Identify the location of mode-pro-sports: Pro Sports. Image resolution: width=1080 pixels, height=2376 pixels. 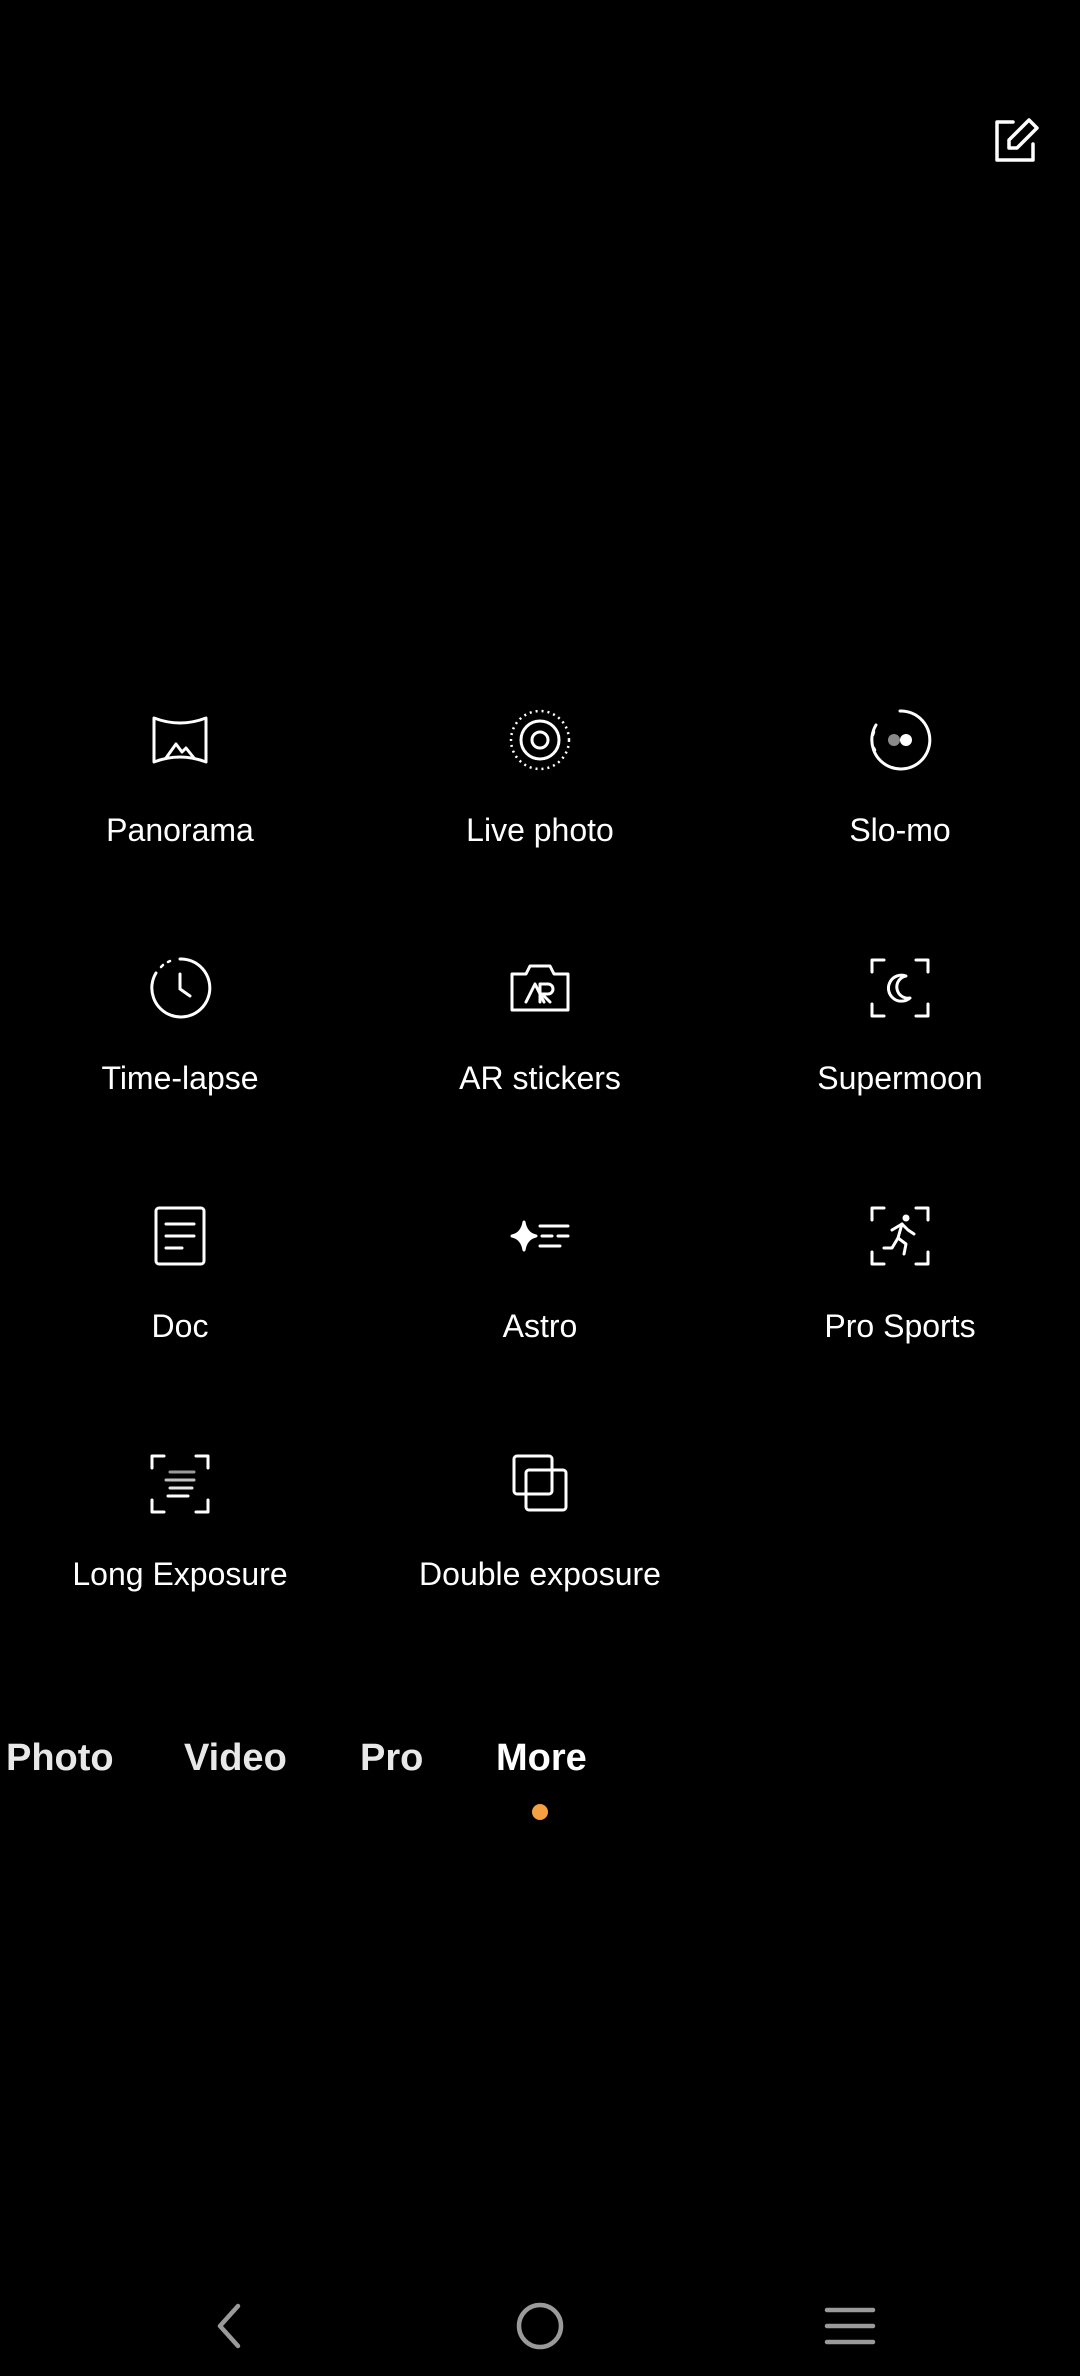
(900, 1286).